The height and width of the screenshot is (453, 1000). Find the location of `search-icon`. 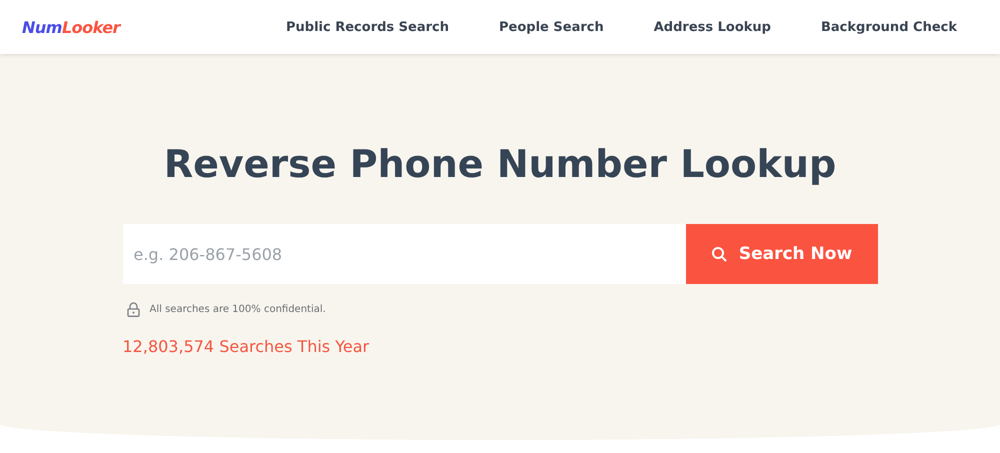

search-icon is located at coordinates (718, 254).